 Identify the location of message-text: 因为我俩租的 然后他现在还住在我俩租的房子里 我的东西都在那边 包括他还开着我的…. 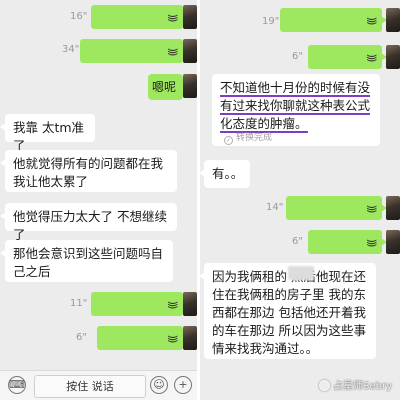
(289, 312).